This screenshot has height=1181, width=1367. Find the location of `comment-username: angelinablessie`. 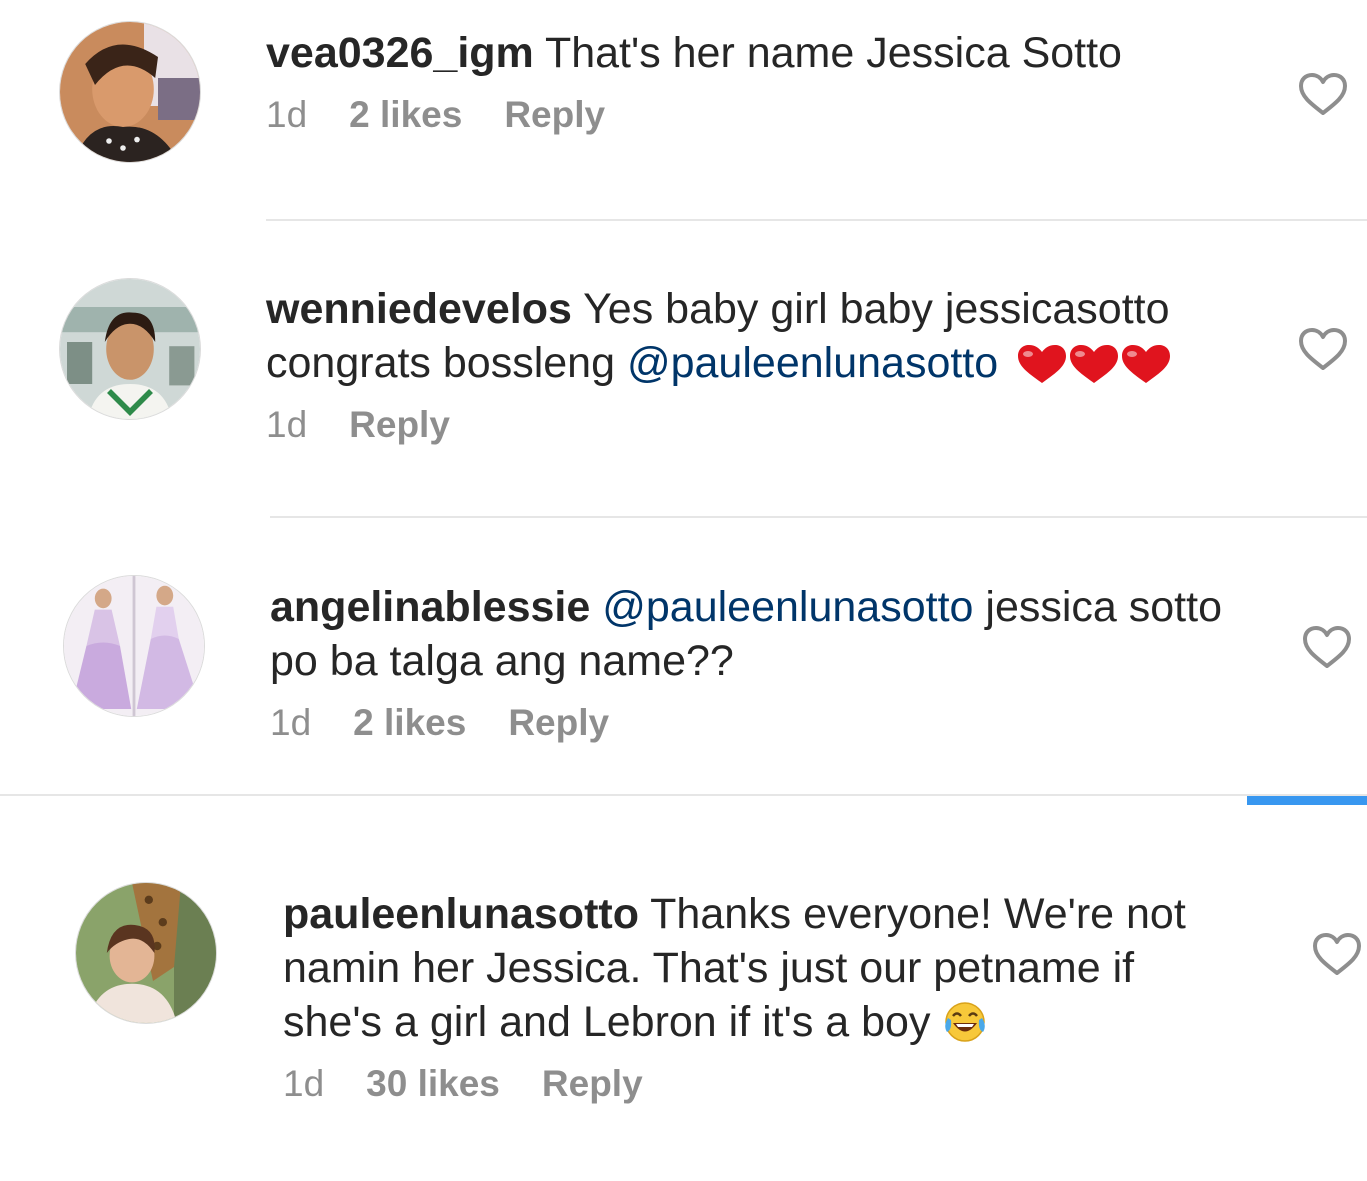

comment-username: angelinablessie is located at coordinates (430, 607).